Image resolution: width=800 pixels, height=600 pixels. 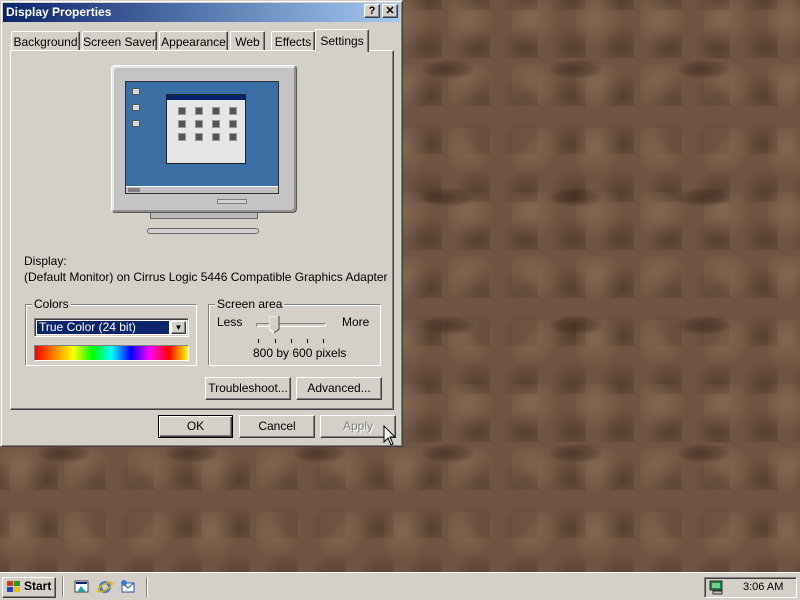 I want to click on help-icon: ?, so click(x=372, y=11).